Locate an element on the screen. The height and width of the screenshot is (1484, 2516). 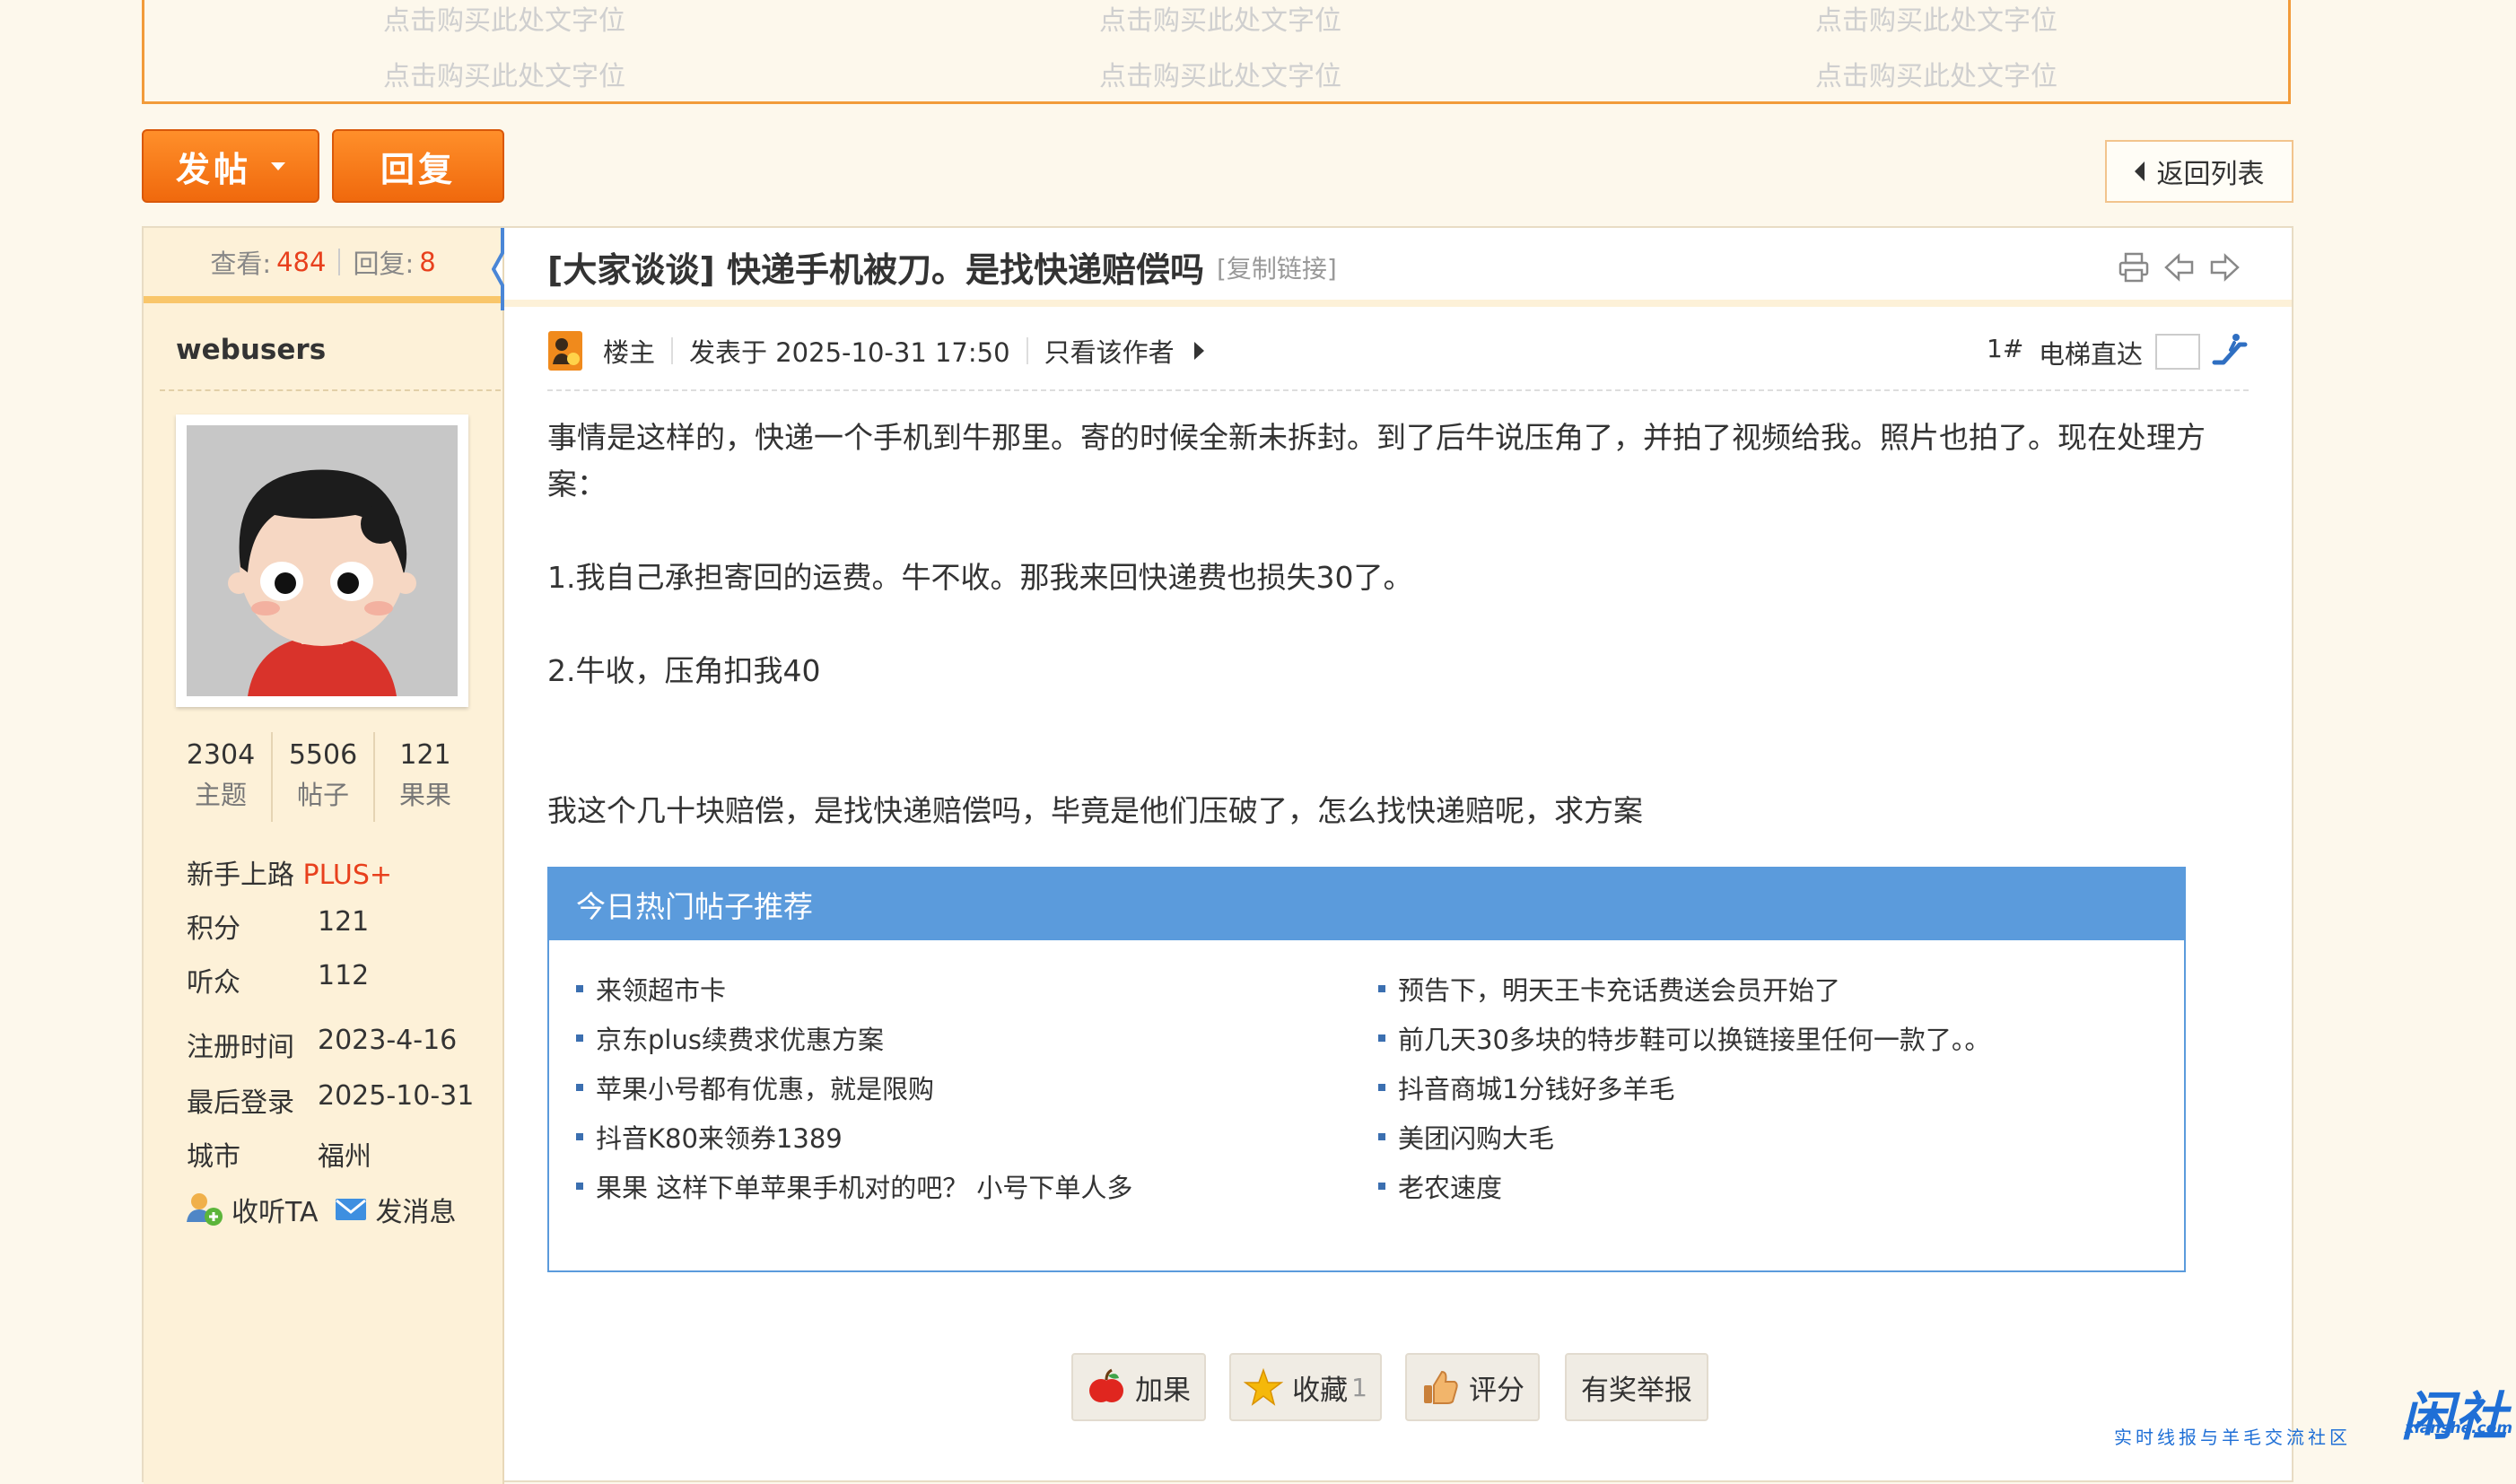
send-message-label: 发消息 is located at coordinates (416, 1212).